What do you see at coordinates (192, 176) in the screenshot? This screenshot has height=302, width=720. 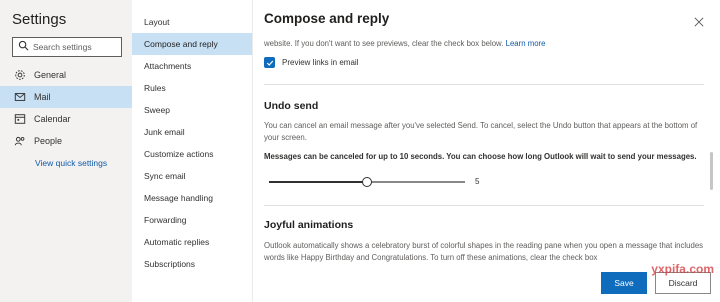 I see `sub-item-sync-email: Sync email` at bounding box center [192, 176].